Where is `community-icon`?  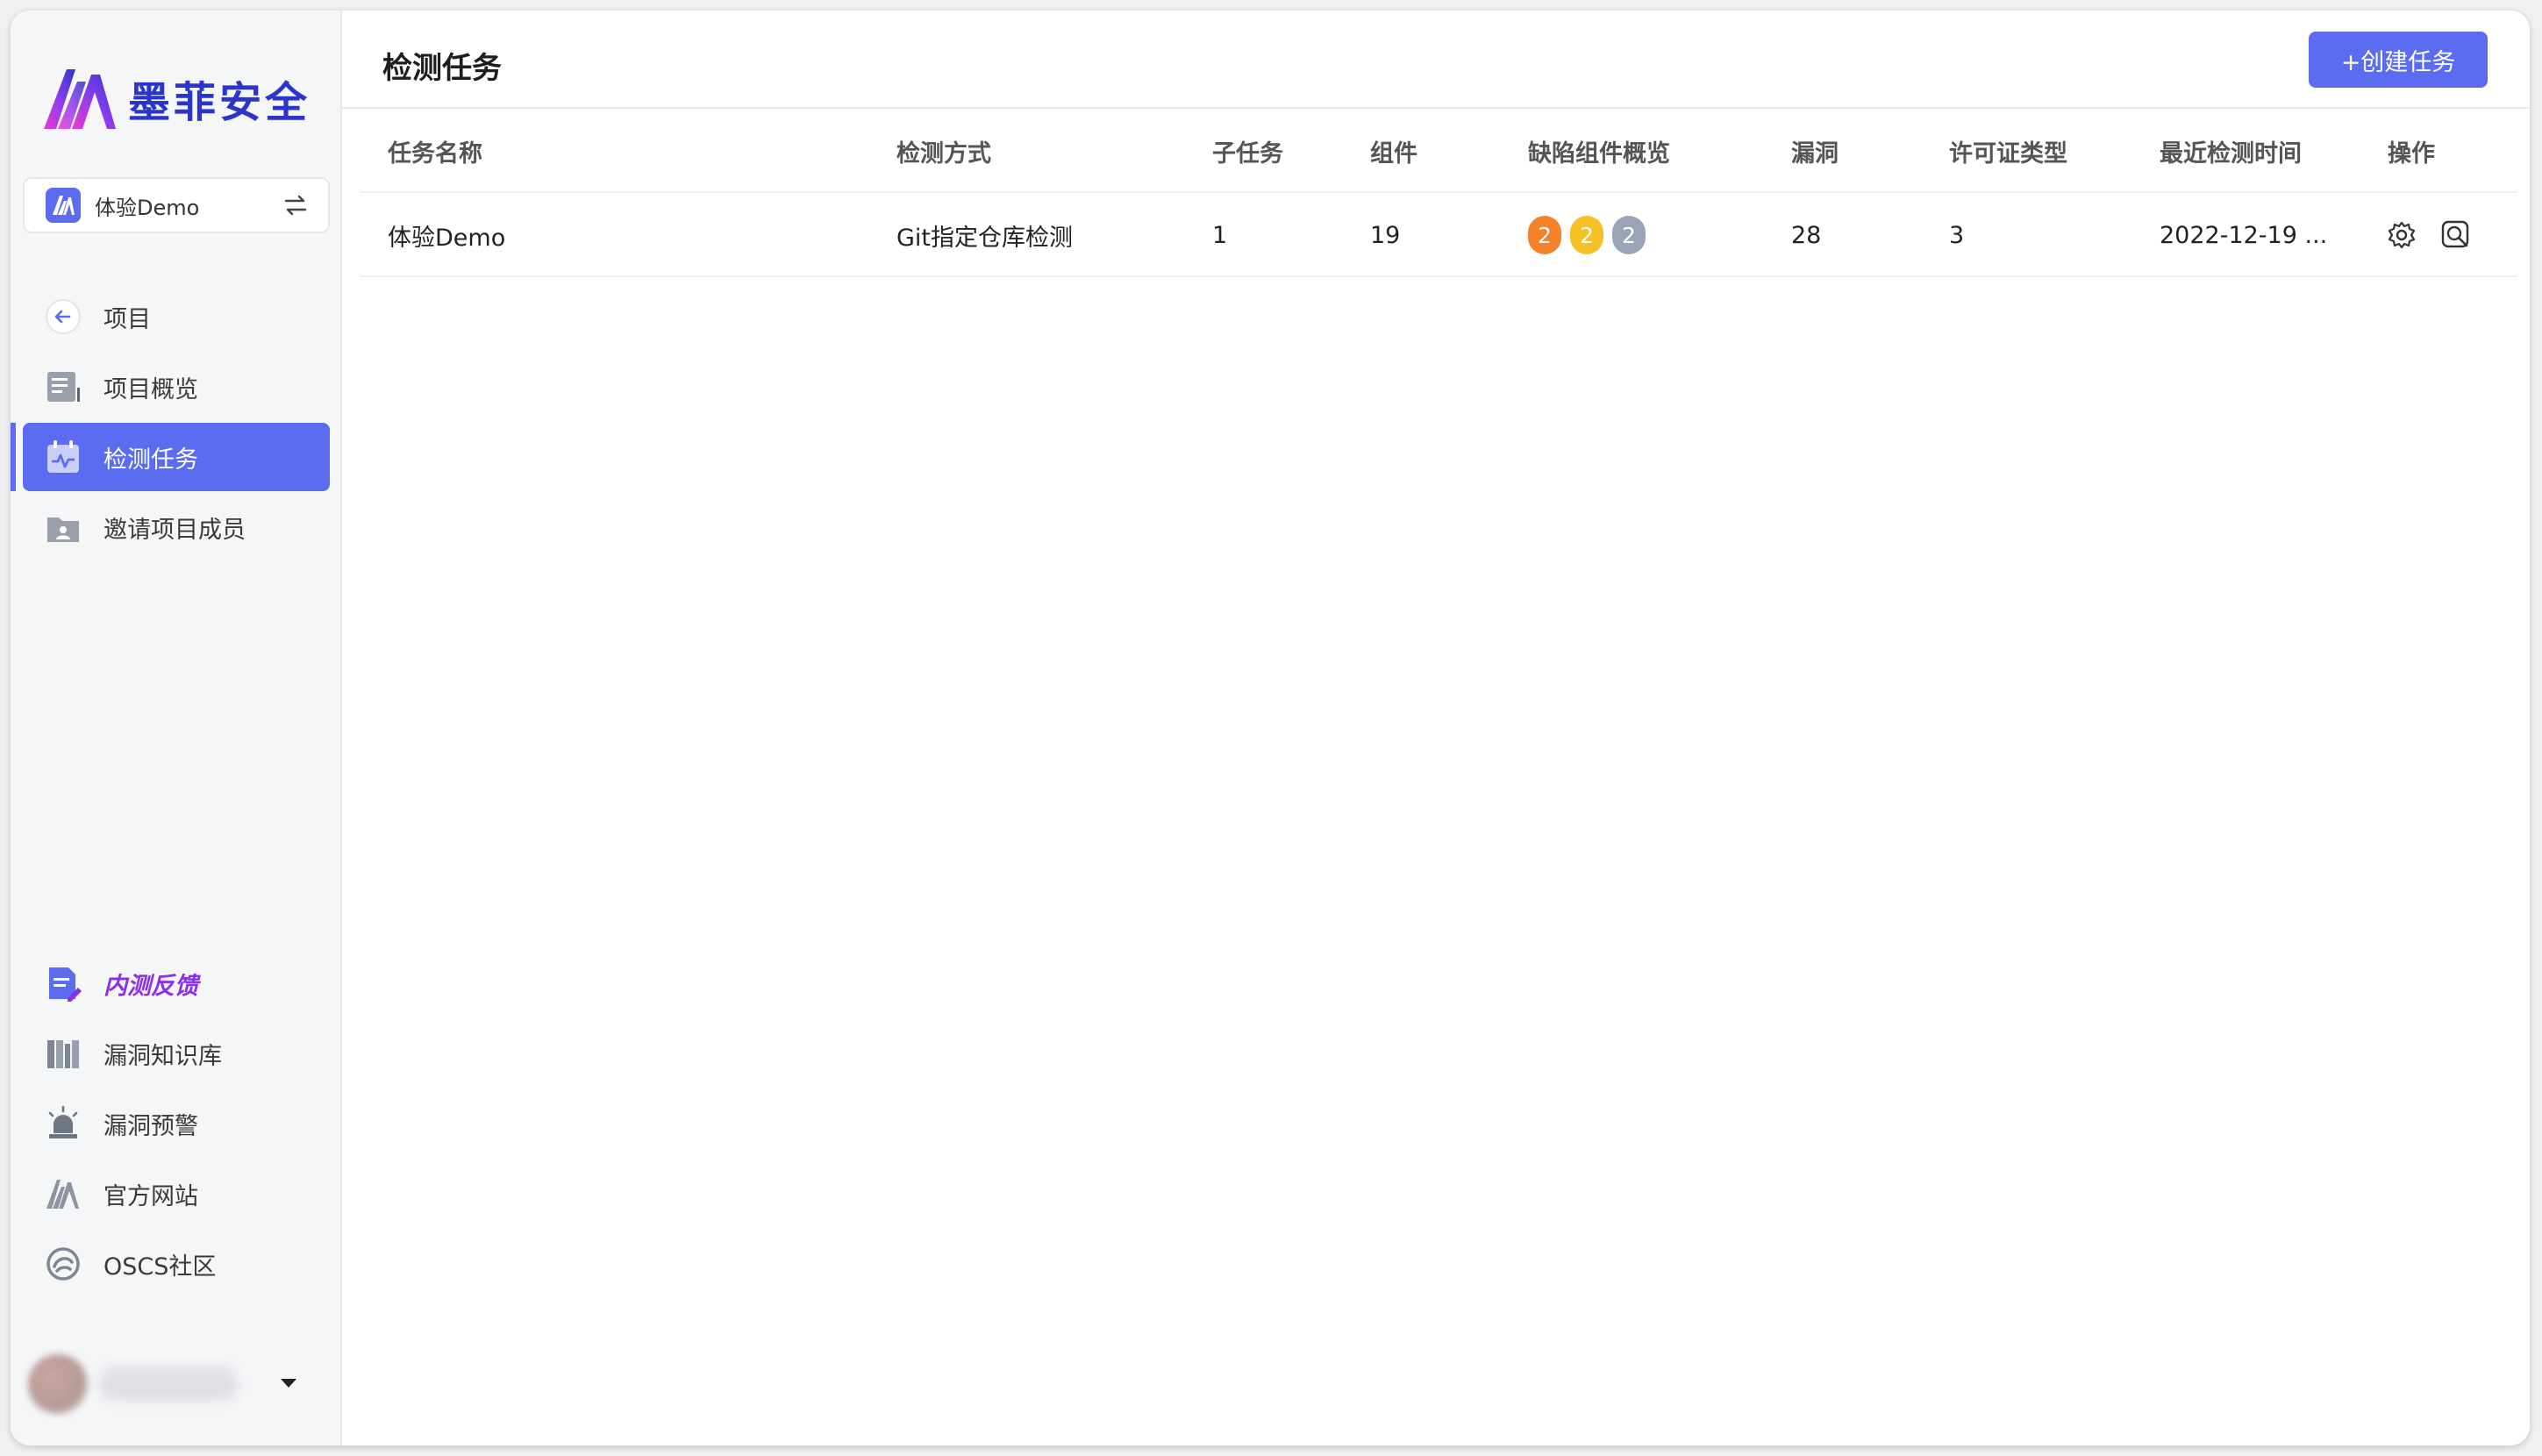 community-icon is located at coordinates (63, 1264).